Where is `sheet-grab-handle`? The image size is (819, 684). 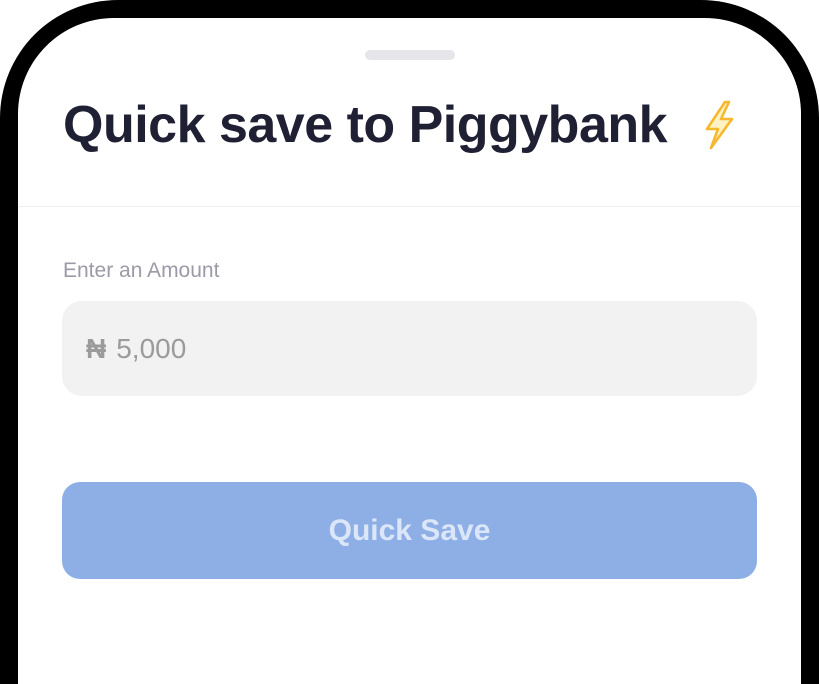 sheet-grab-handle is located at coordinates (410, 55).